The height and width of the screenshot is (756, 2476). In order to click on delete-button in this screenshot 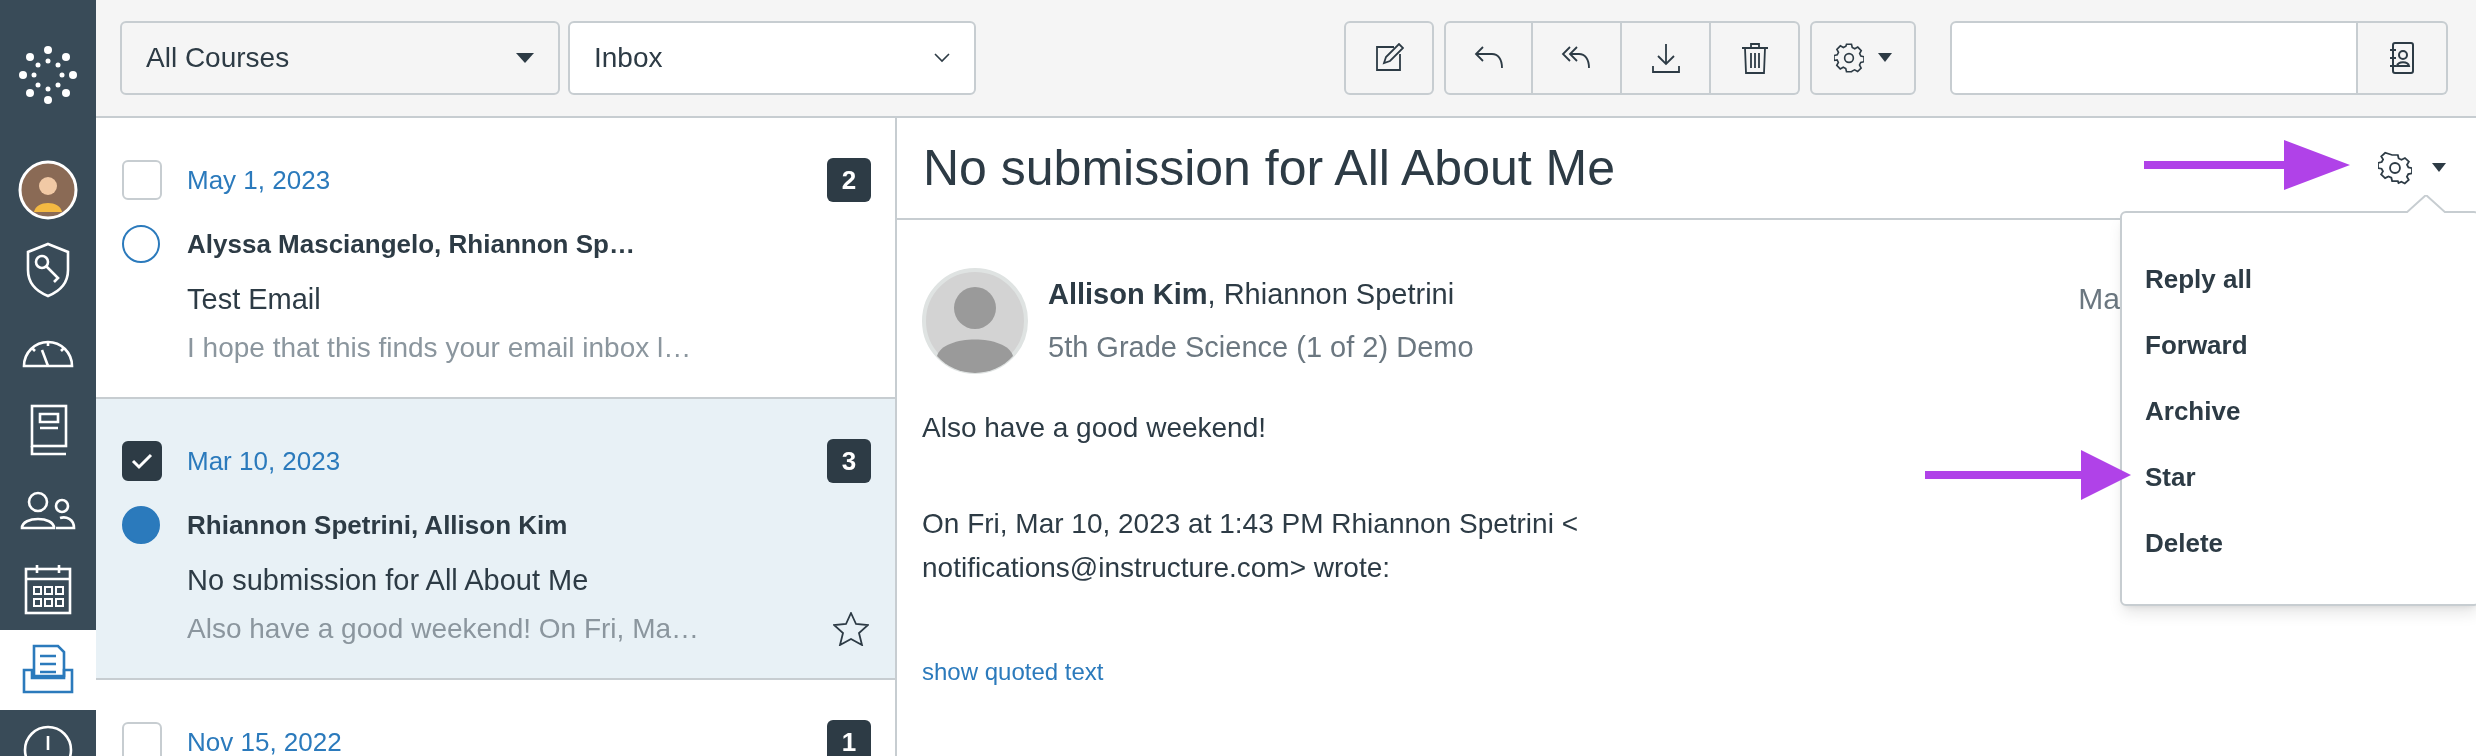, I will do `click(1755, 58)`.